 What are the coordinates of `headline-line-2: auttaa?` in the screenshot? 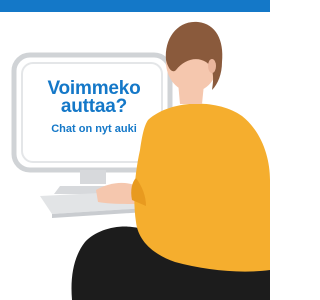 It's located at (94, 106).